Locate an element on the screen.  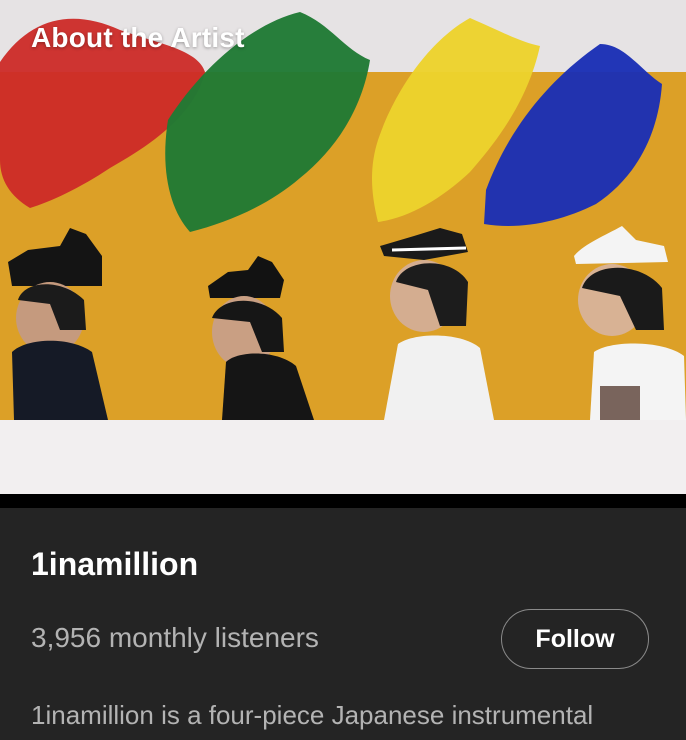
section-title: About the Artist is located at coordinates (138, 37).